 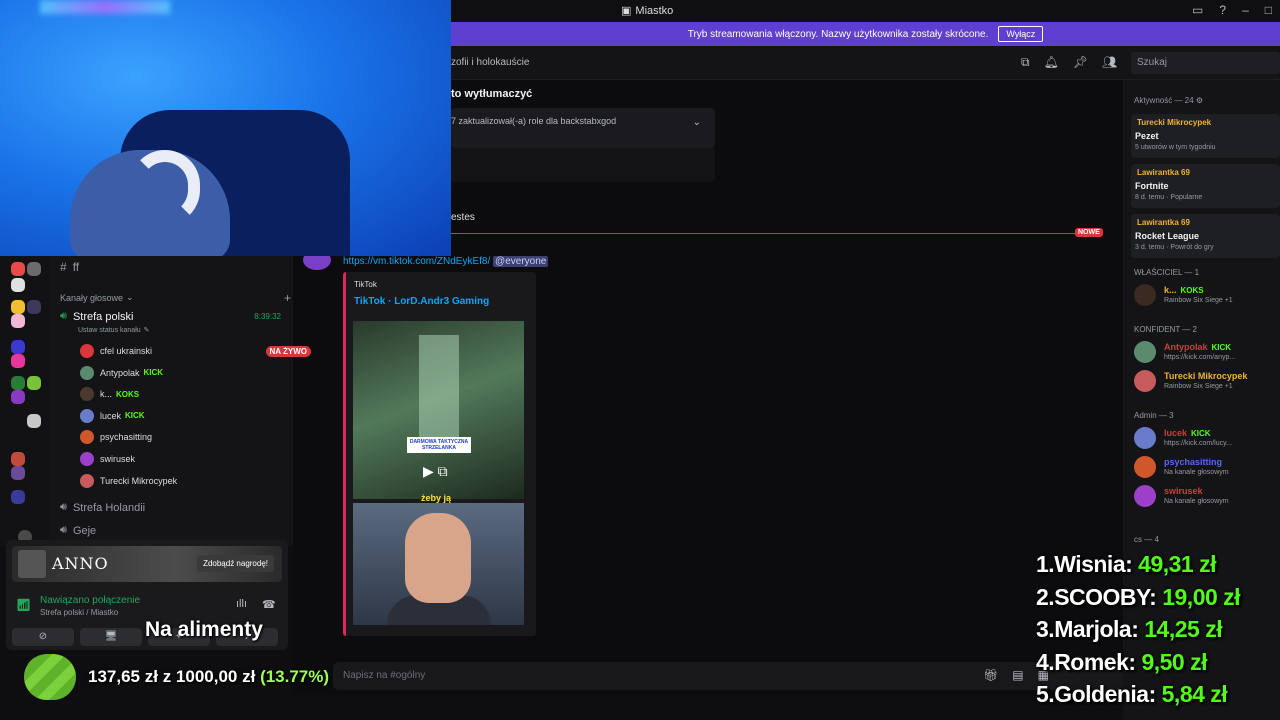 I want to click on connection-status: Nawiązano połączenie, so click(x=90, y=600).